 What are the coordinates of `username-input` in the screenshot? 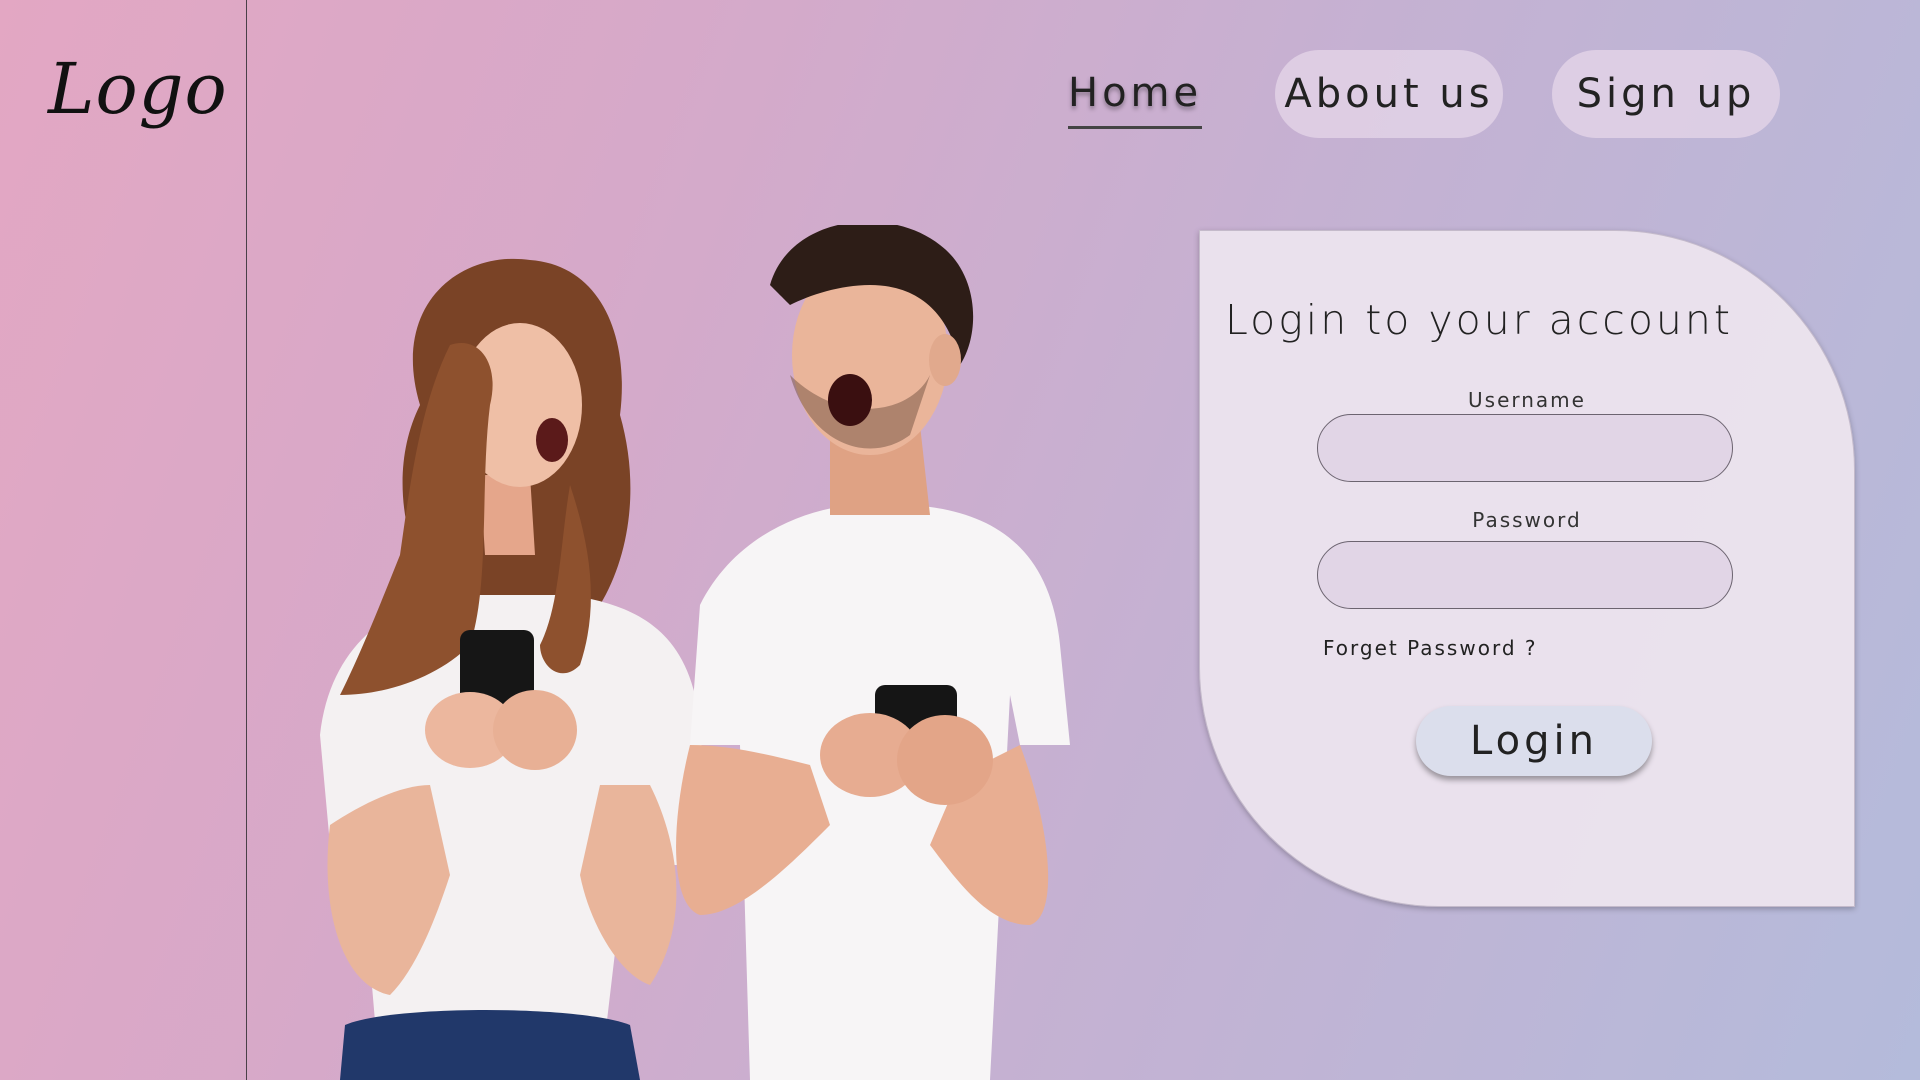 It's located at (1525, 448).